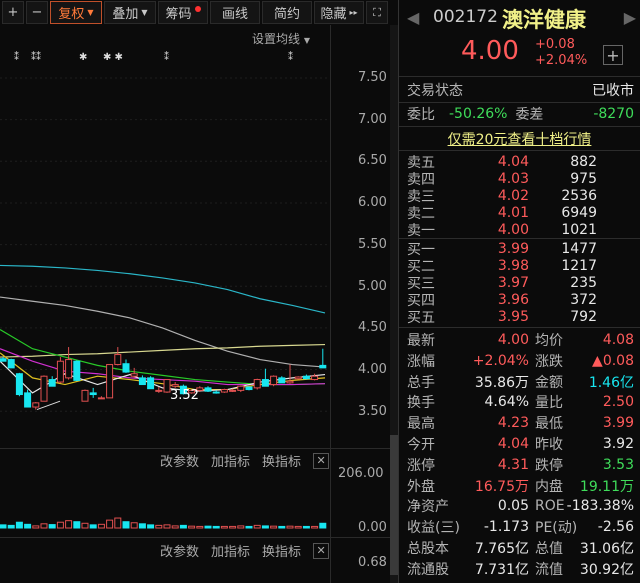 The width and height of the screenshot is (640, 583). What do you see at coordinates (183, 12) in the screenshot?
I see `chips-button: 筹码` at bounding box center [183, 12].